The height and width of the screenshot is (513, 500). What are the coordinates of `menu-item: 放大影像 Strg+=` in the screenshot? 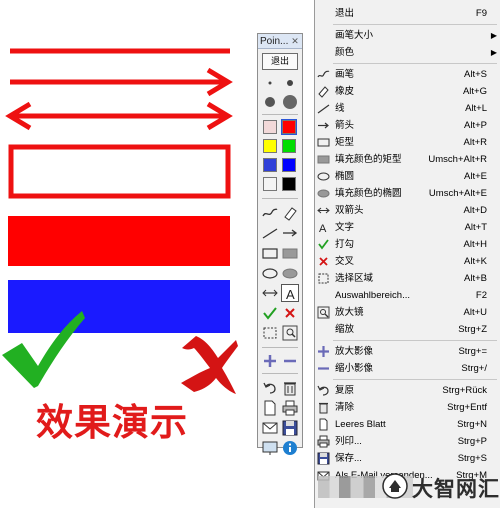 It's located at (407, 351).